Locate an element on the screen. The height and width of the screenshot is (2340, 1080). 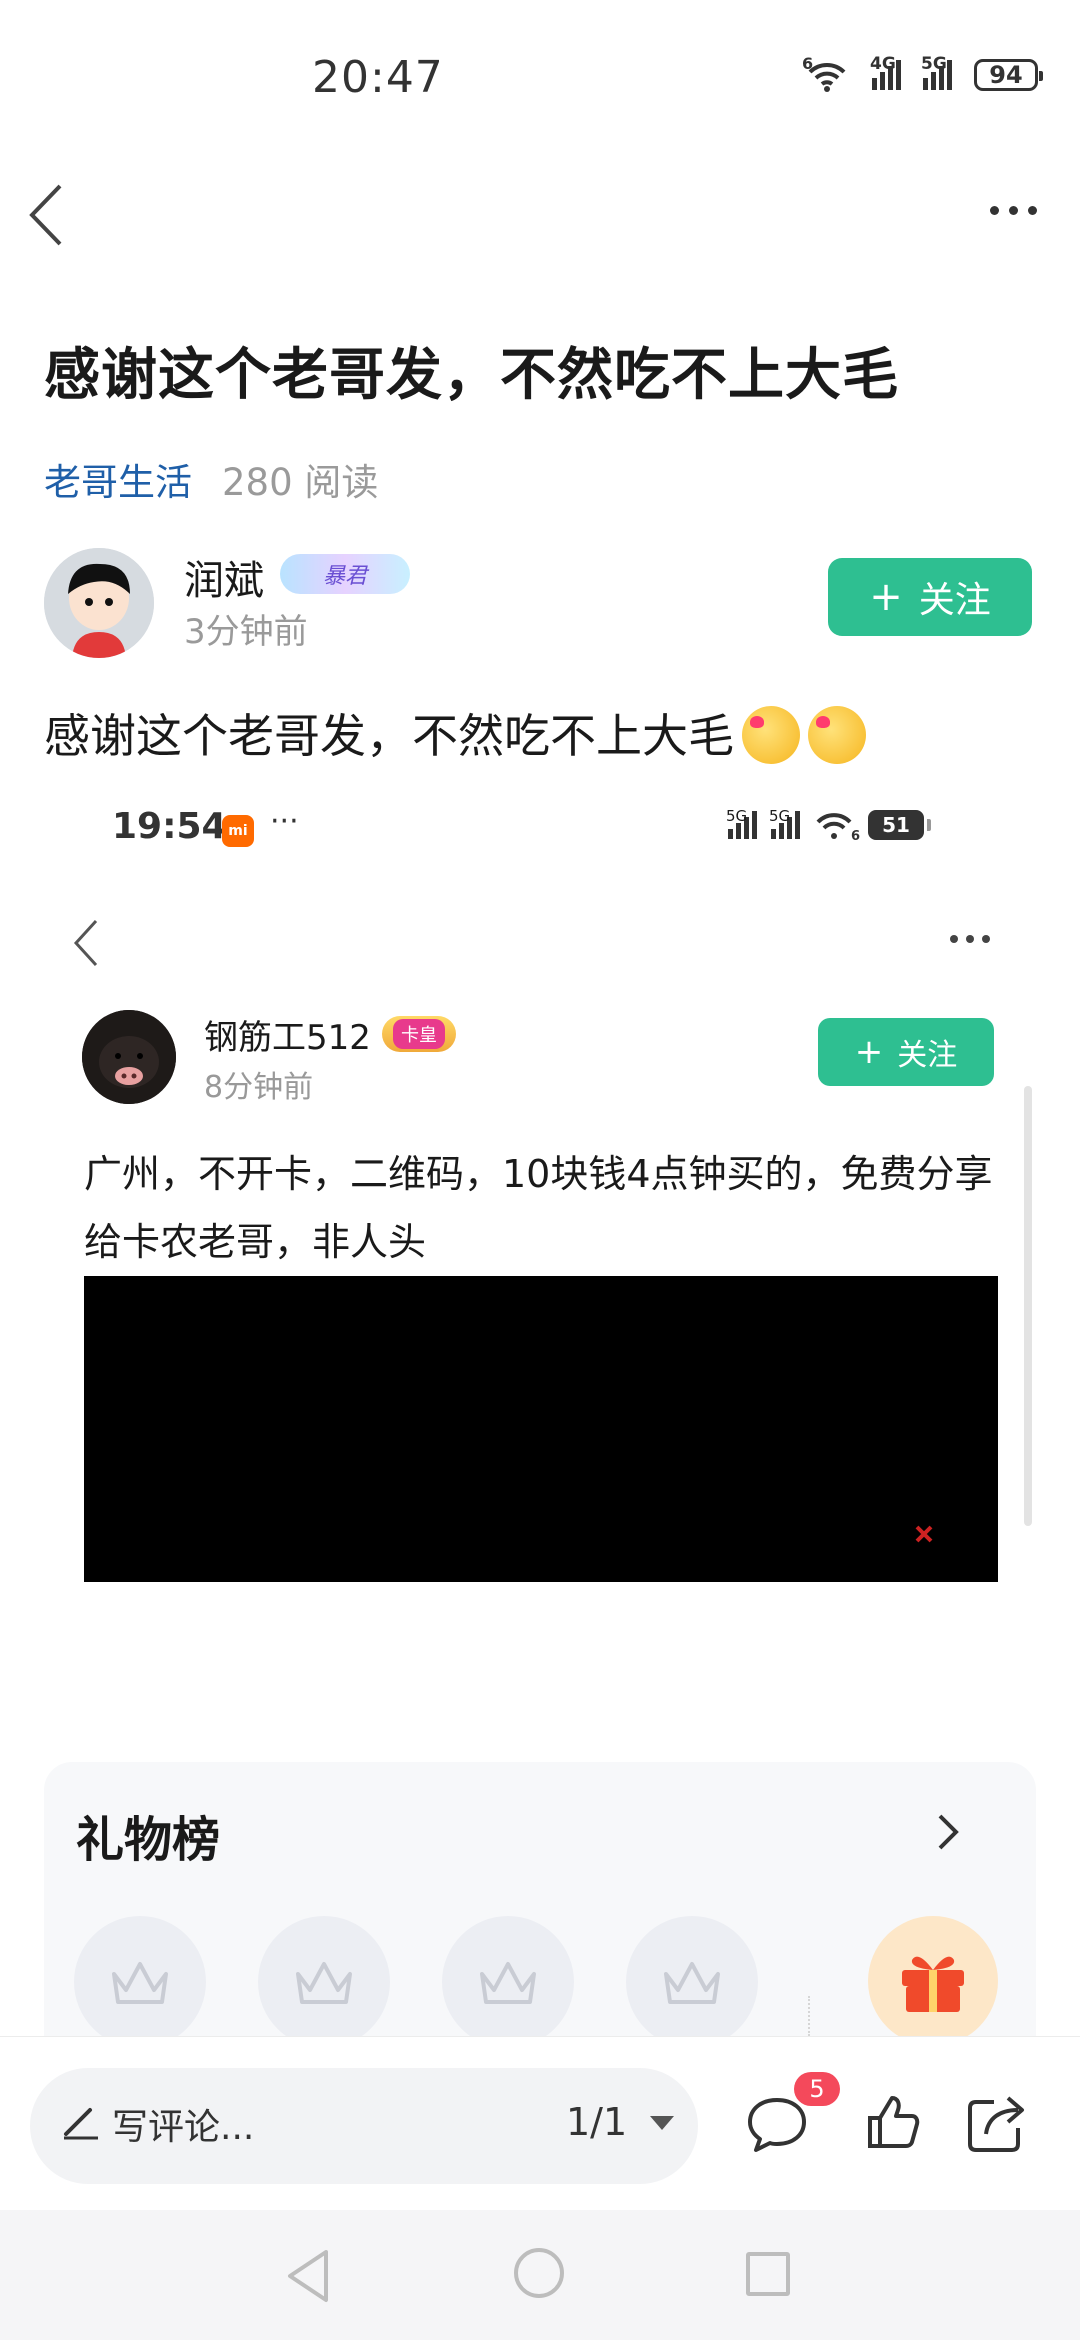
nav-home-icon is located at coordinates (539, 2273).